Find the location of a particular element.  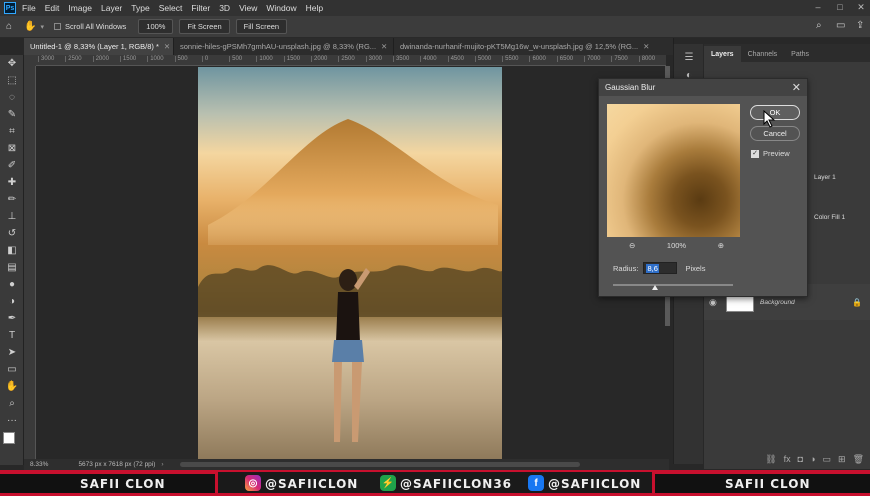

link-layers-icon: ⛓ is located at coordinates (770, 459).